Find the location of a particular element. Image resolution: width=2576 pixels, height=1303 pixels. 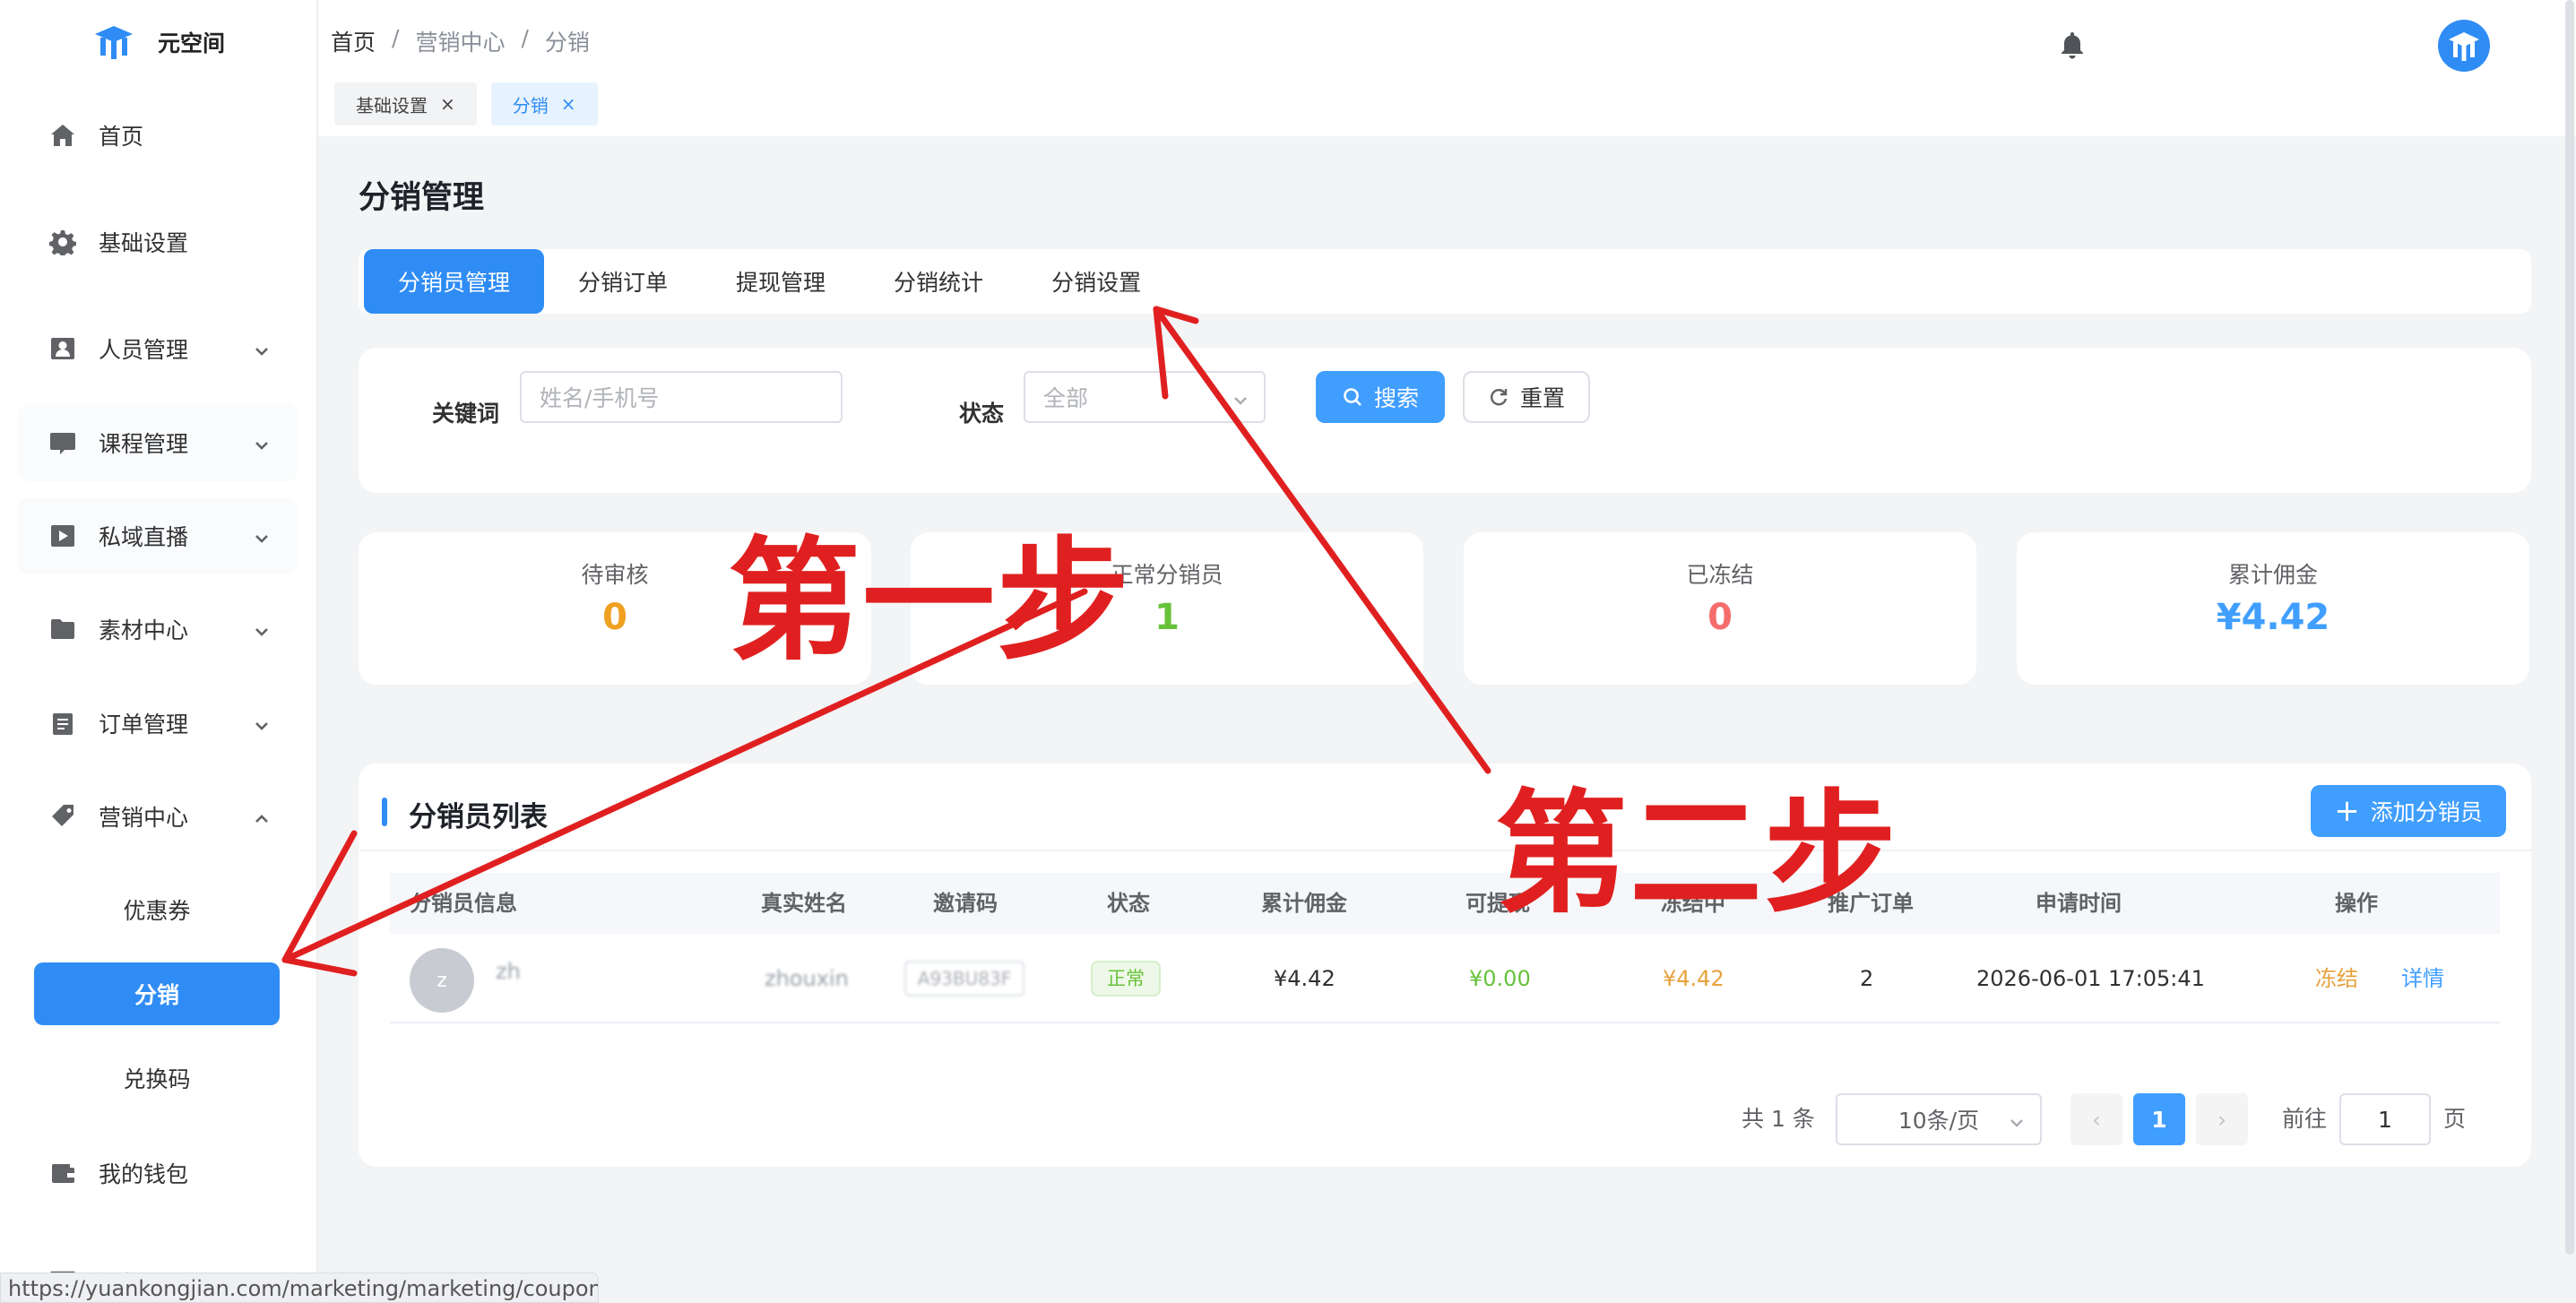

play-icon is located at coordinates (62, 536).